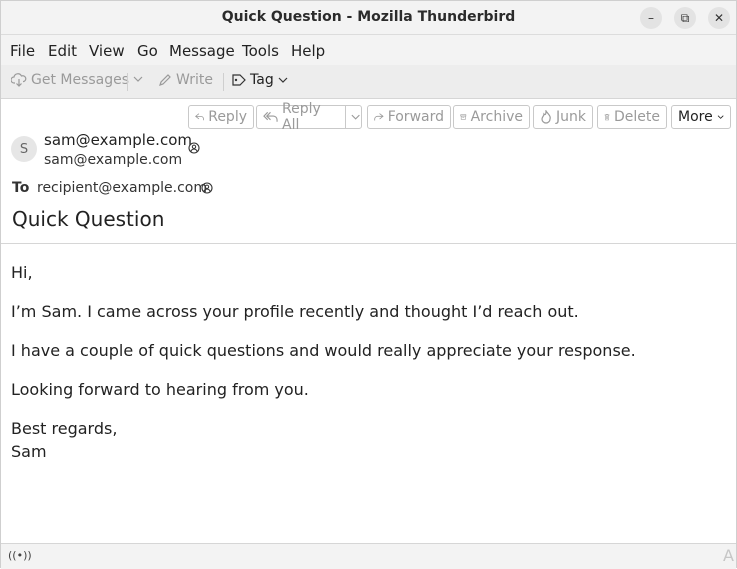 This screenshot has height=569, width=737. What do you see at coordinates (202, 51) in the screenshot?
I see `menu-message: Message` at bounding box center [202, 51].